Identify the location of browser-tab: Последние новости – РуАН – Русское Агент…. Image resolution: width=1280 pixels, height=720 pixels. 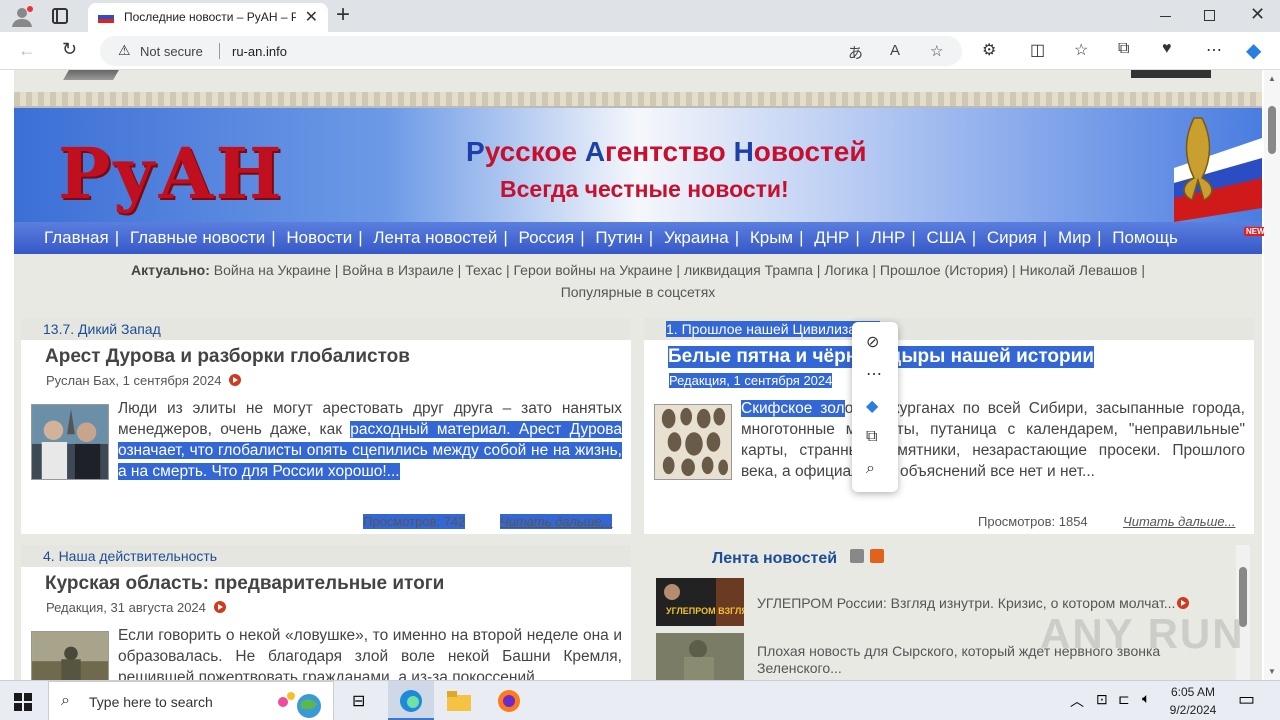
(208, 17).